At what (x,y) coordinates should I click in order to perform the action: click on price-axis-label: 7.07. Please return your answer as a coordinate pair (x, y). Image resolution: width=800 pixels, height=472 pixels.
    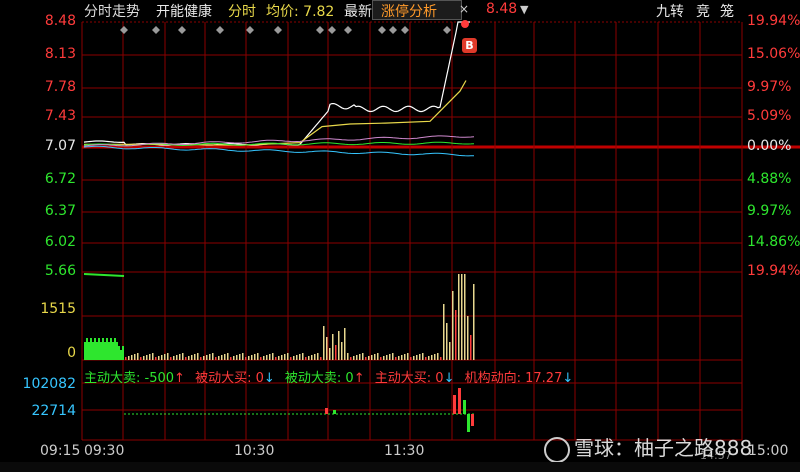
    Looking at the image, I should click on (60, 146).